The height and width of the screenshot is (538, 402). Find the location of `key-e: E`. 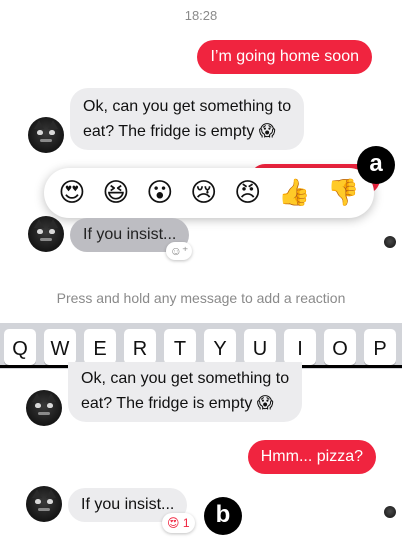

key-e: E is located at coordinates (100, 347).